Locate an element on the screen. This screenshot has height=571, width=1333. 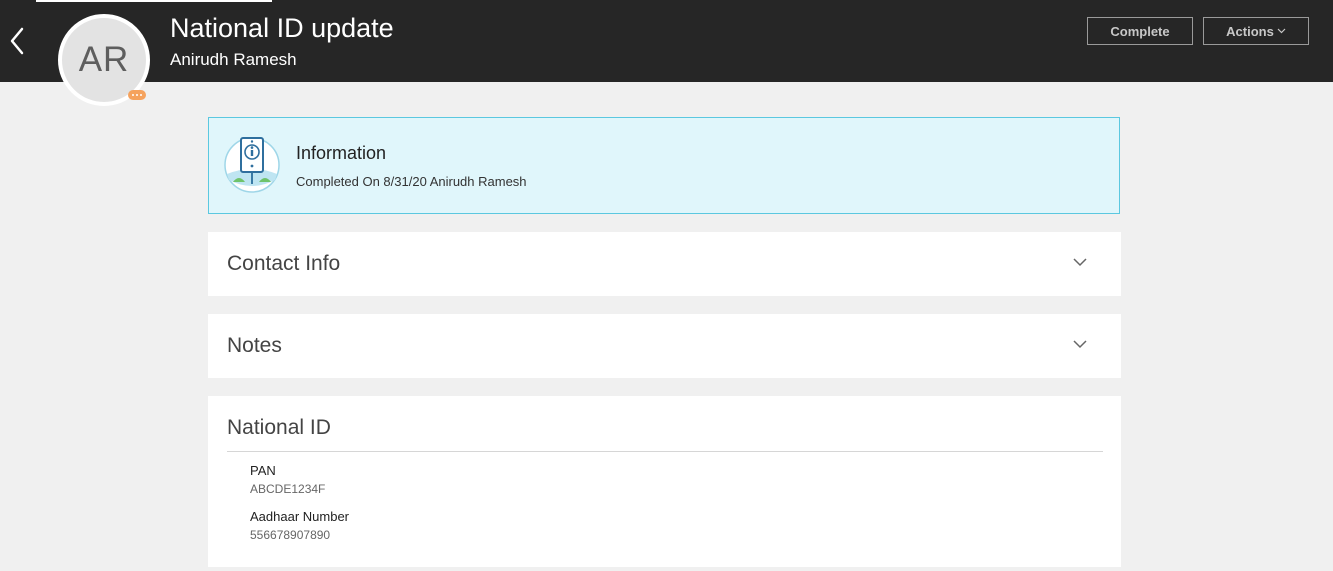
field-label-aadhaar: Aadhaar Number is located at coordinates (299, 516).